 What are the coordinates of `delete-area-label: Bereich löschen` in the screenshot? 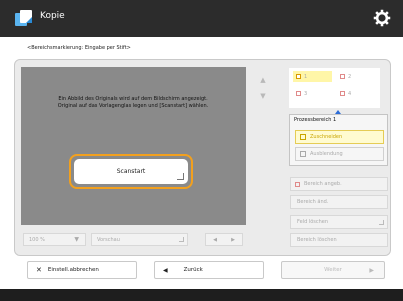 It's located at (317, 240).